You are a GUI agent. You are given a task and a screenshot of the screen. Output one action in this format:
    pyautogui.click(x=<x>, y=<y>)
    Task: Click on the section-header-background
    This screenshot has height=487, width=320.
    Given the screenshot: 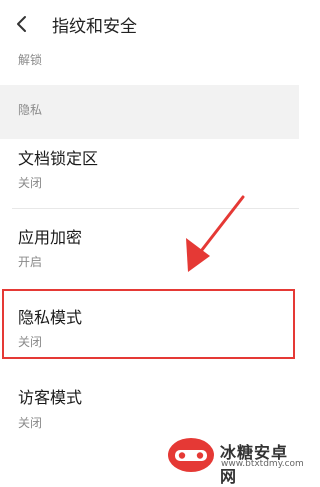 What is the action you would take?
    pyautogui.click(x=149, y=112)
    